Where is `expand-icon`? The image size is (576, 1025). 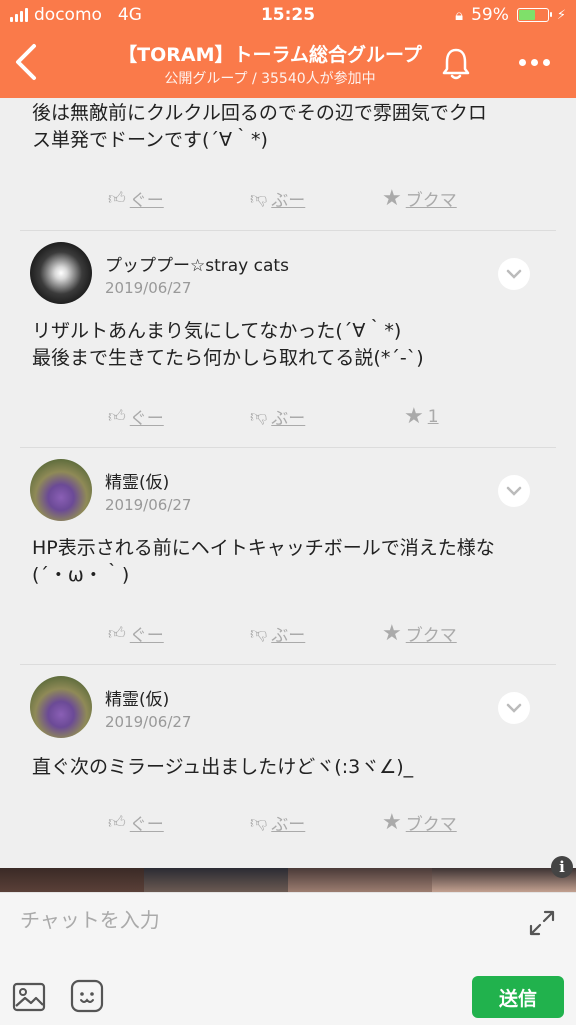
expand-icon is located at coordinates (542, 923).